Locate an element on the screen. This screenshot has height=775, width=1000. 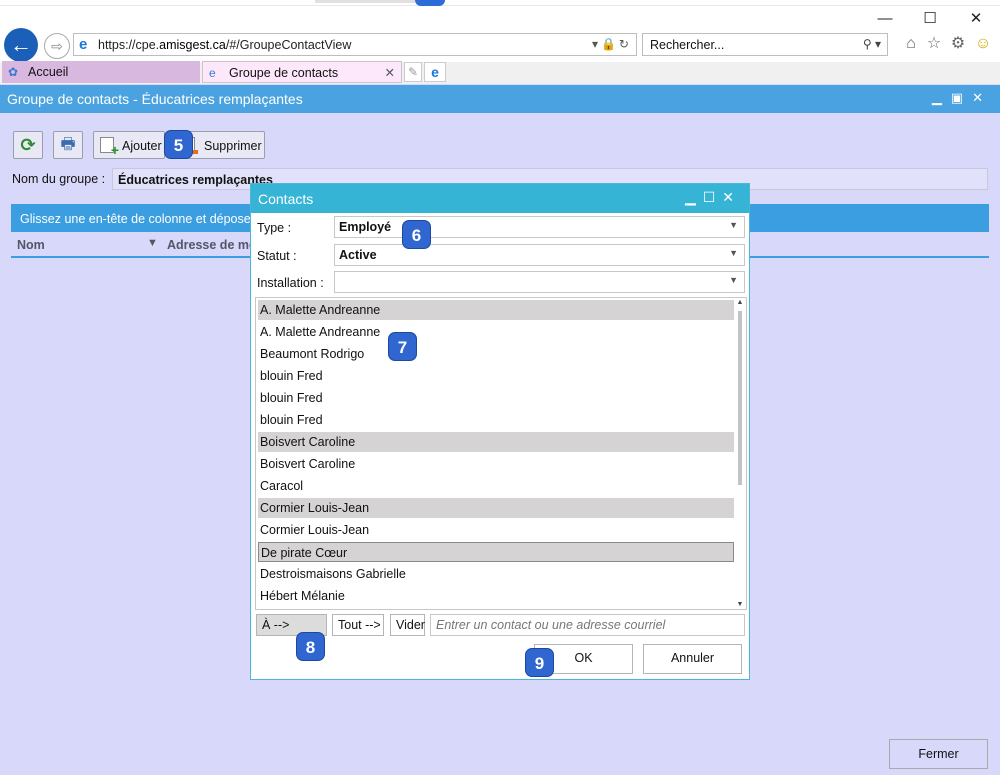
home-icon: ⌂ is located at coordinates (911, 44).